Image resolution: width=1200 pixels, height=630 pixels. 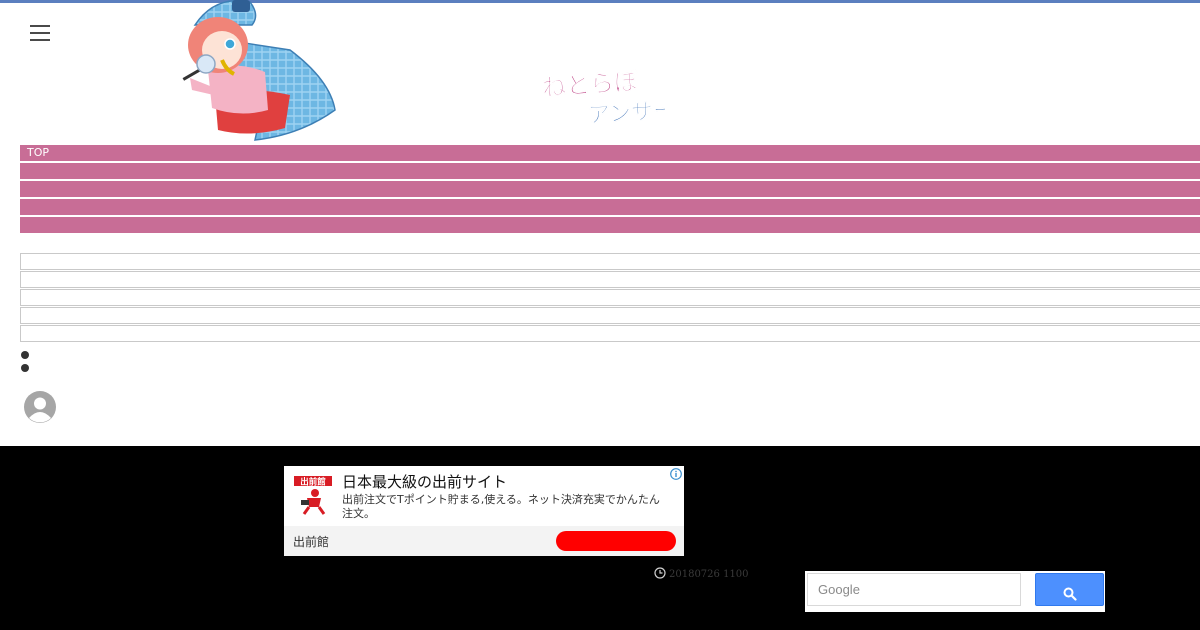 I want to click on content-list, so click(x=610, y=298).